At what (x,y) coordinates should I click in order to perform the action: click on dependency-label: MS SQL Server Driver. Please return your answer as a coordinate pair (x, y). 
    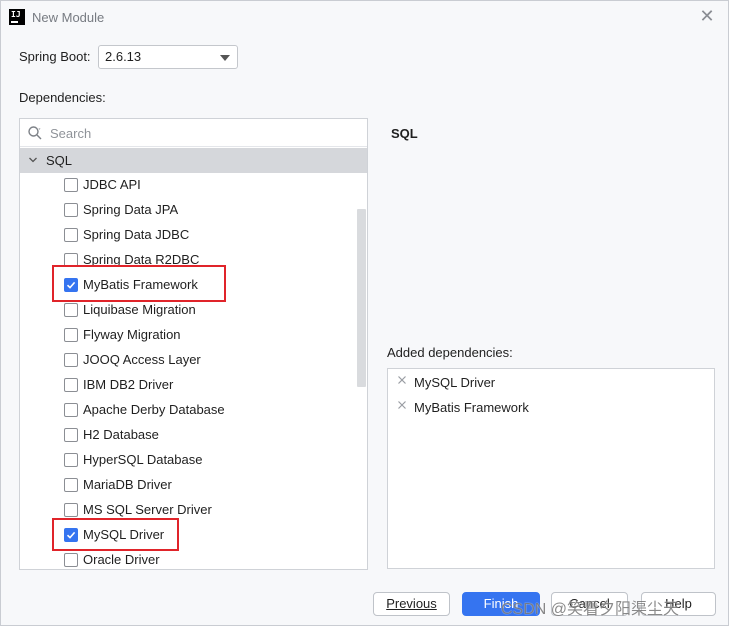
    Looking at the image, I should click on (147, 509).